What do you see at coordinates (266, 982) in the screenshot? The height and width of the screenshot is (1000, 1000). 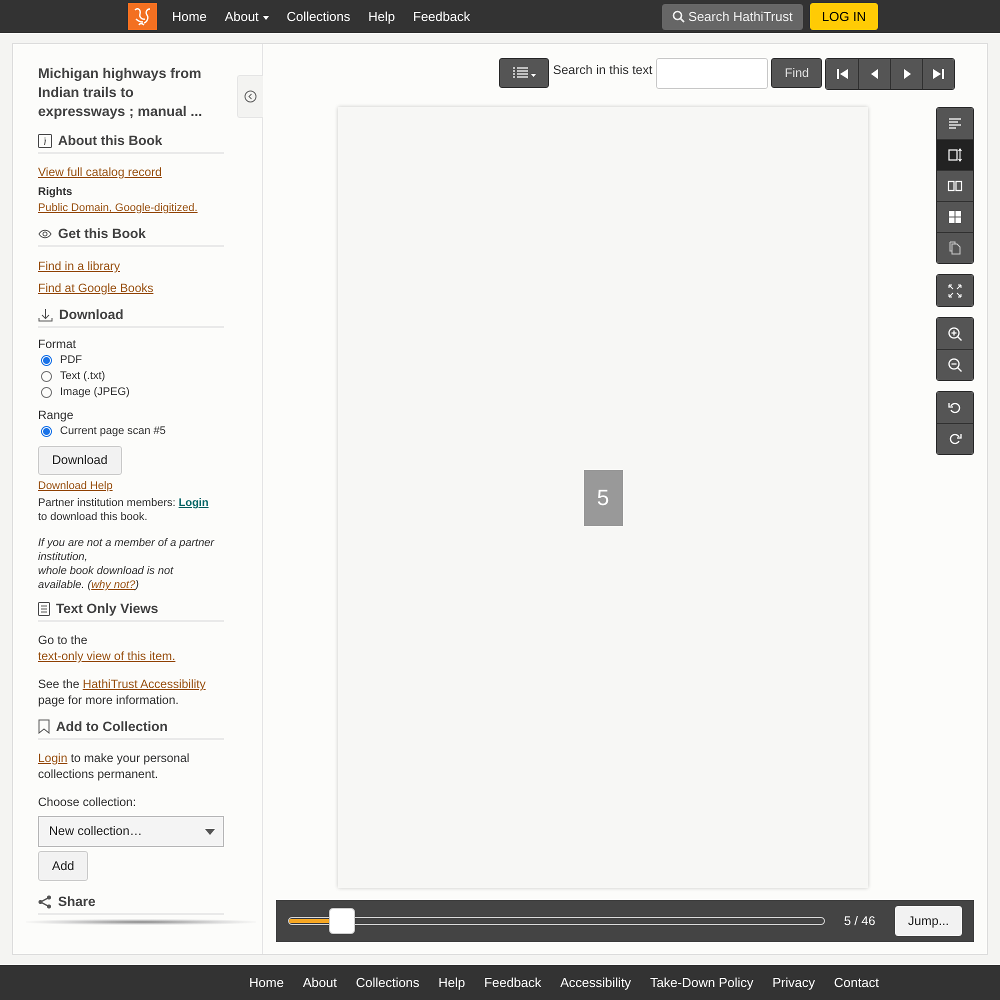 I see `footer-link: Home` at bounding box center [266, 982].